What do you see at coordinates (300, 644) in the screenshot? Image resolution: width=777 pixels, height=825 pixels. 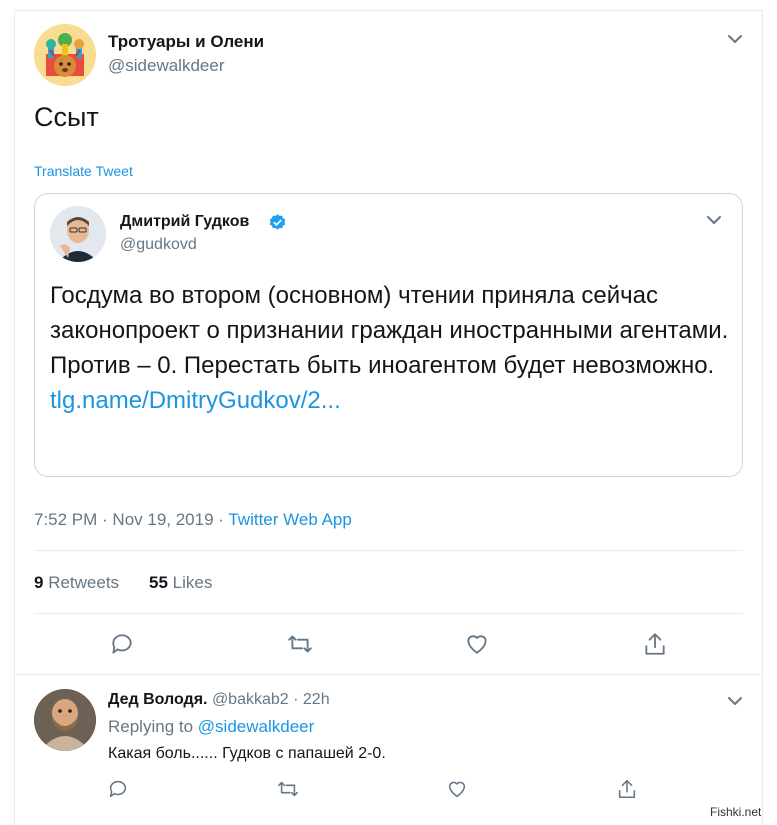 I see `retweet-icon` at bounding box center [300, 644].